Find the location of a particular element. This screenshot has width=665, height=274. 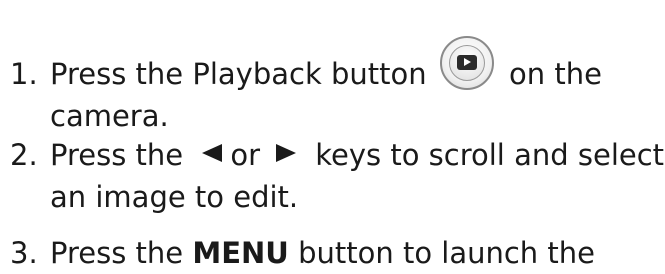

step-1-line-2: camera. is located at coordinates (109, 116).